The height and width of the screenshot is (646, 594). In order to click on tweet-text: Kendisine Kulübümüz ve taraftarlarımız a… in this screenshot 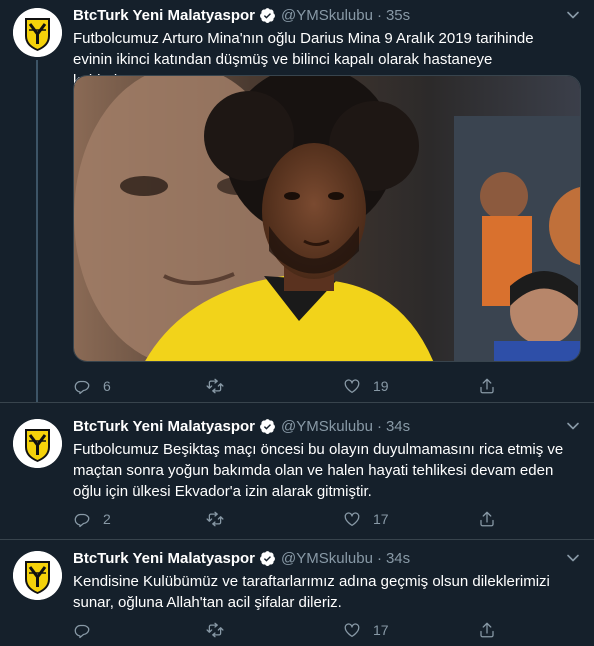, I will do `click(311, 592)`.